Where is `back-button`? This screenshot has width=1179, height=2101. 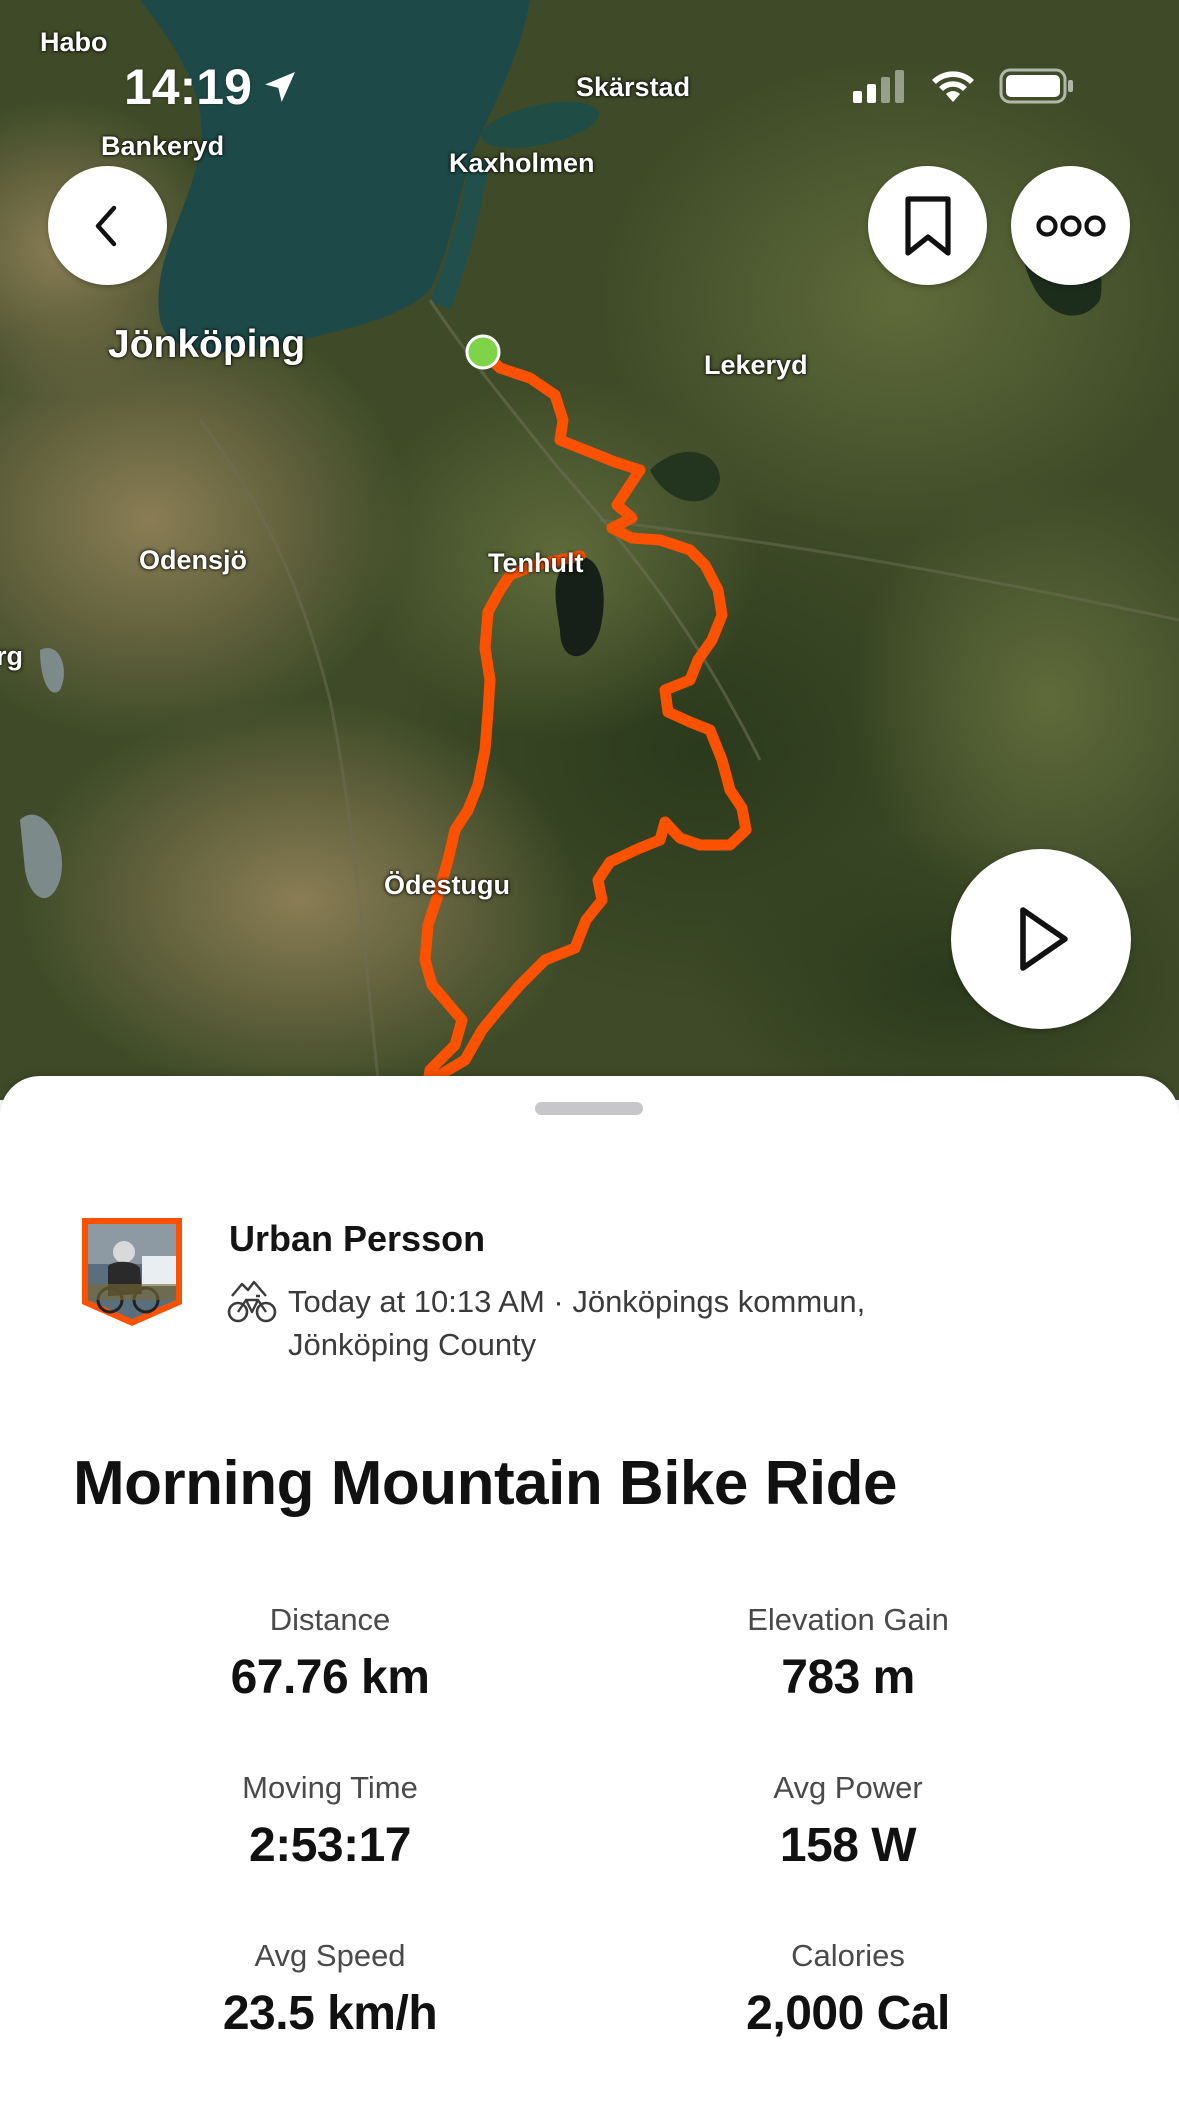 back-button is located at coordinates (107, 225).